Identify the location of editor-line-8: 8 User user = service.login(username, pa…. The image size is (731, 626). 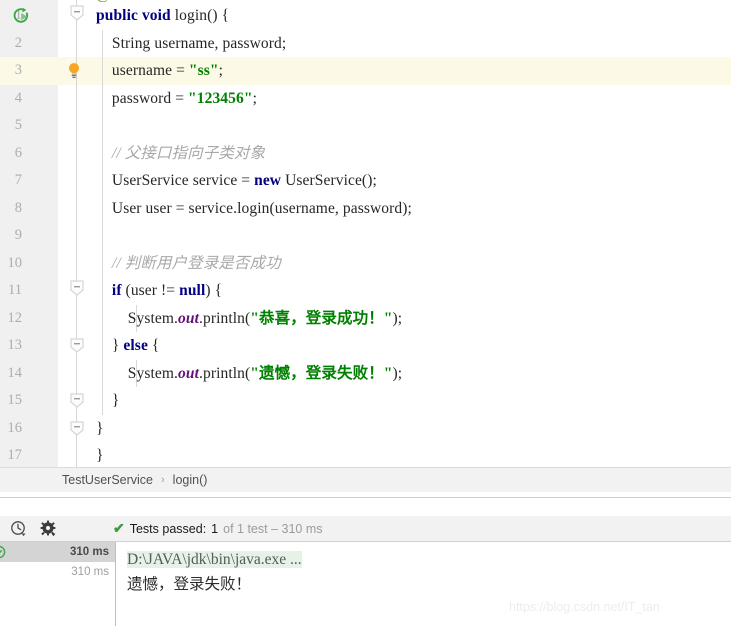
(365, 208).